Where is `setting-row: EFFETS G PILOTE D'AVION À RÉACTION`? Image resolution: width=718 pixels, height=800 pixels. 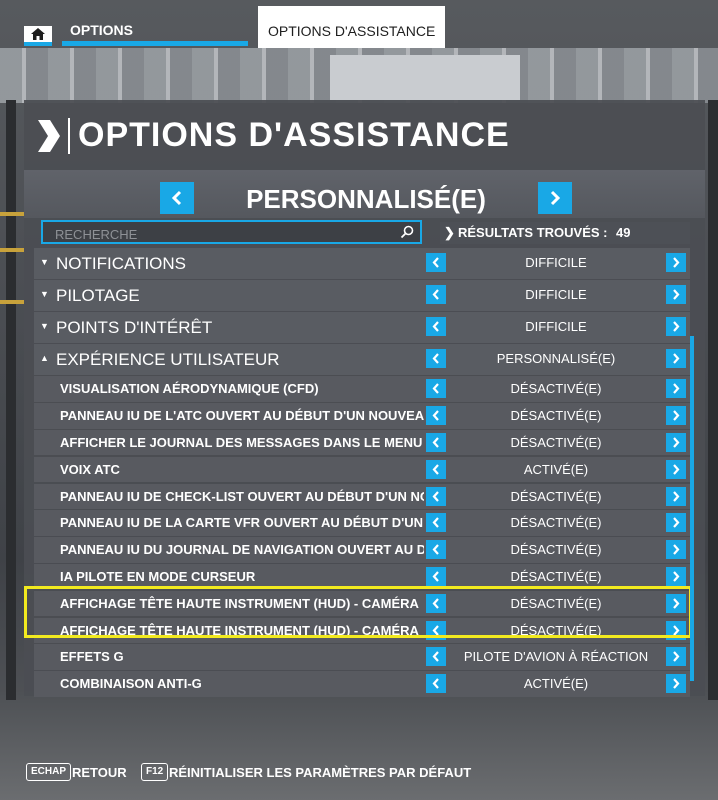
setting-row: EFFETS G PILOTE D'AVION À RÉACTION is located at coordinates (362, 657).